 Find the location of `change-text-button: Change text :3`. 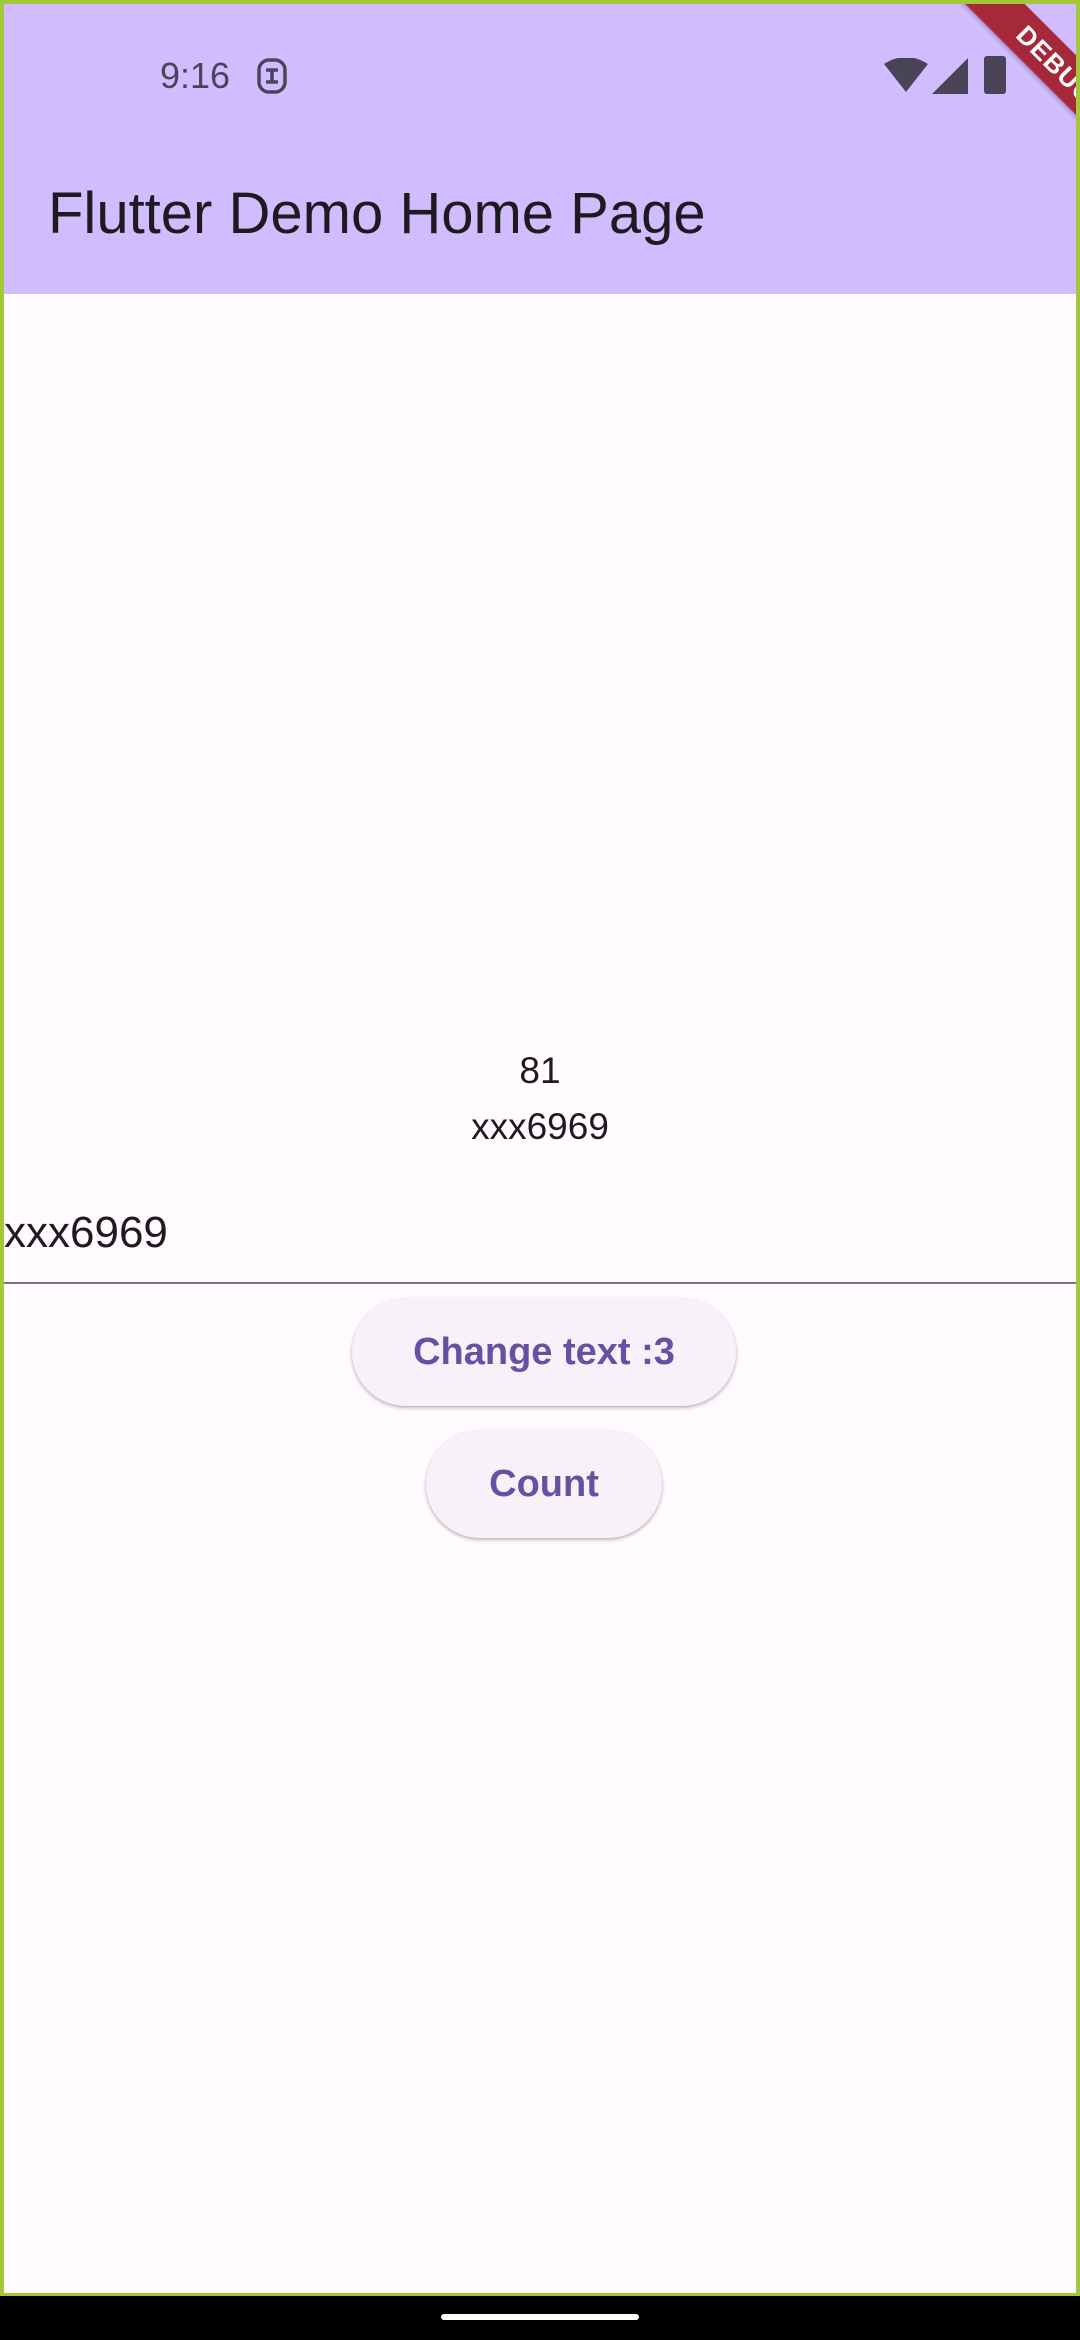

change-text-button: Change text :3 is located at coordinates (544, 1352).